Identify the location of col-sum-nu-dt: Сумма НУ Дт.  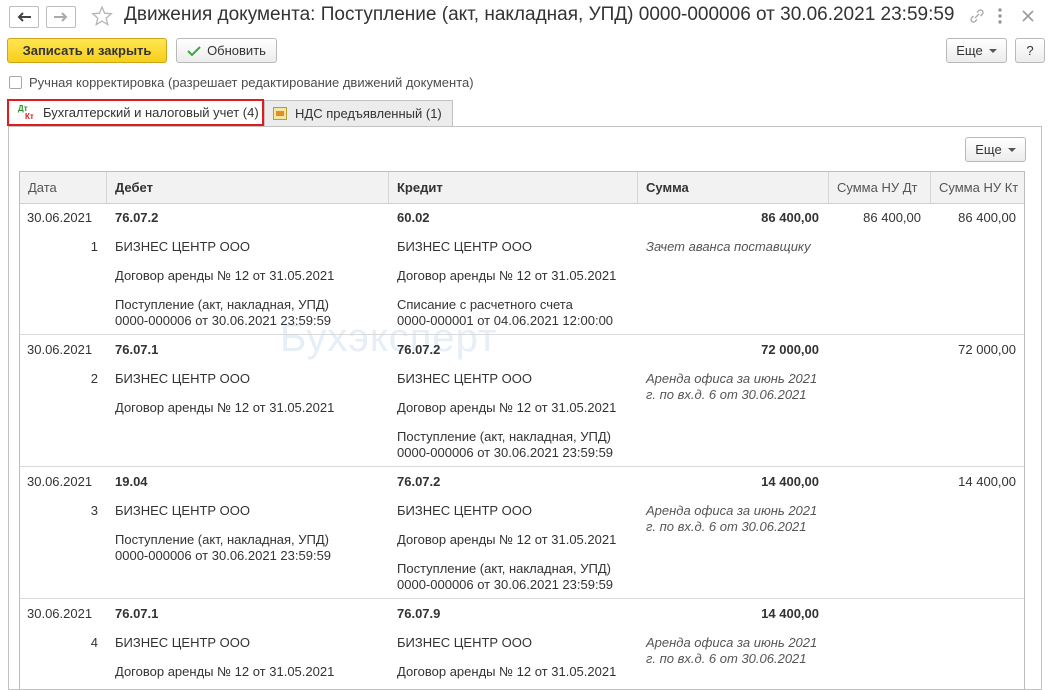
(880, 187).